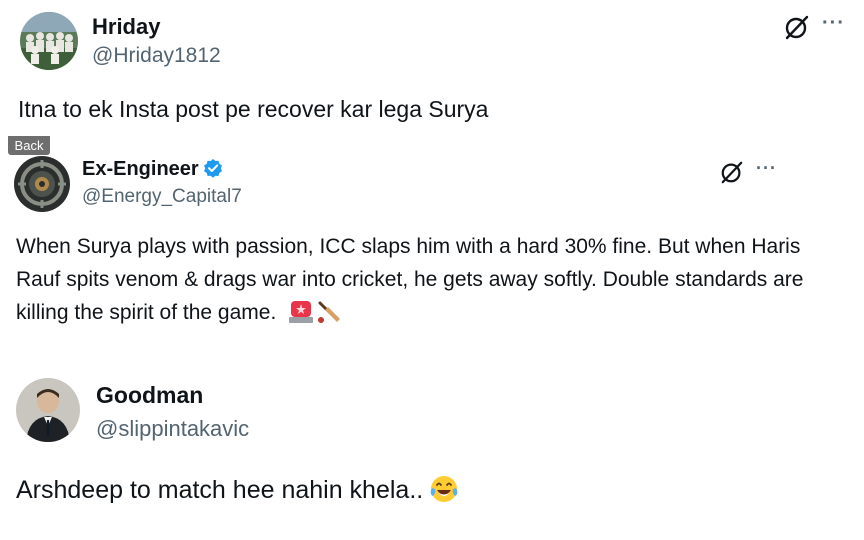  What do you see at coordinates (172, 429) in the screenshot?
I see `user-handle: @slippintakavic` at bounding box center [172, 429].